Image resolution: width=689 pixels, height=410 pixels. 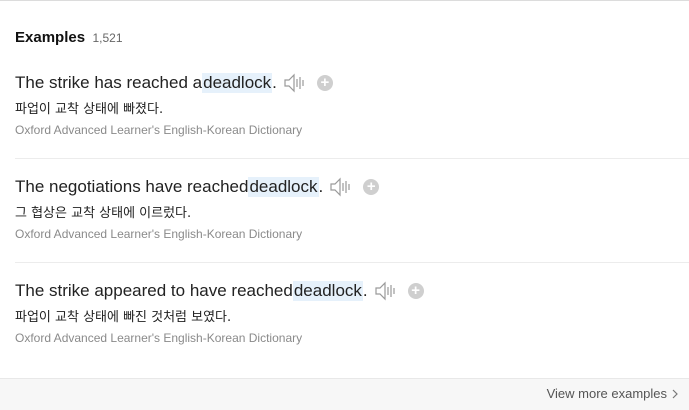 What do you see at coordinates (50, 37) in the screenshot?
I see `section-title: Examples` at bounding box center [50, 37].